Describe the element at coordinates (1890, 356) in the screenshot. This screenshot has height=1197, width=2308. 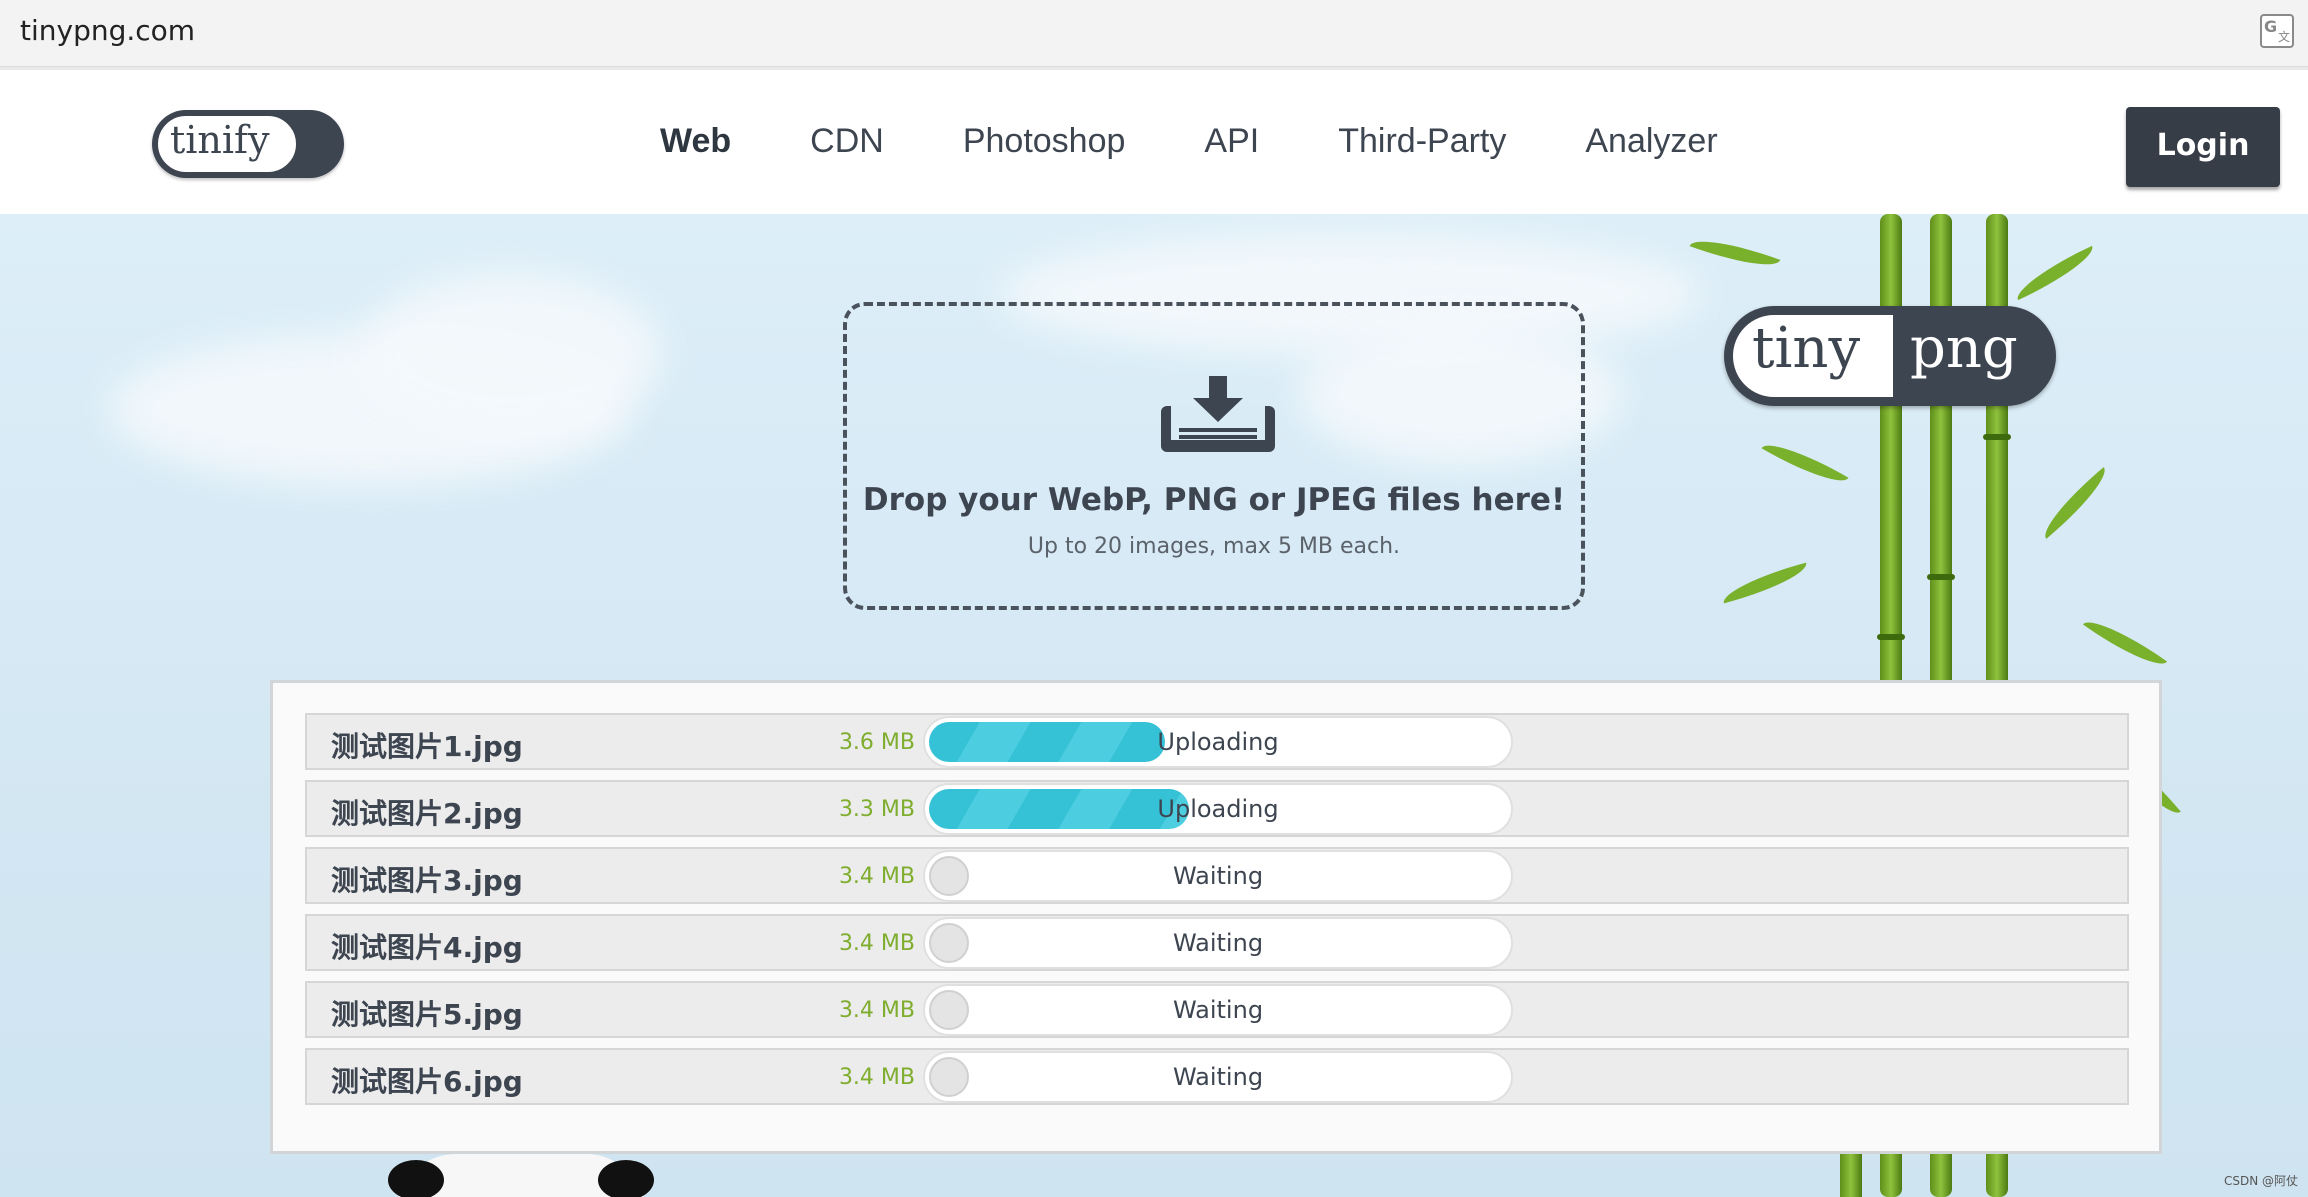
I see `tinypng-logo: tiny png` at that location.